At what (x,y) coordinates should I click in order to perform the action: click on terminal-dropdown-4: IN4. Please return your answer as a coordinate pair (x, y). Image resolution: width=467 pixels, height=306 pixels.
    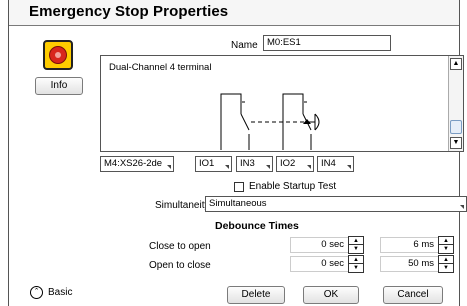
    Looking at the image, I should click on (335, 164).